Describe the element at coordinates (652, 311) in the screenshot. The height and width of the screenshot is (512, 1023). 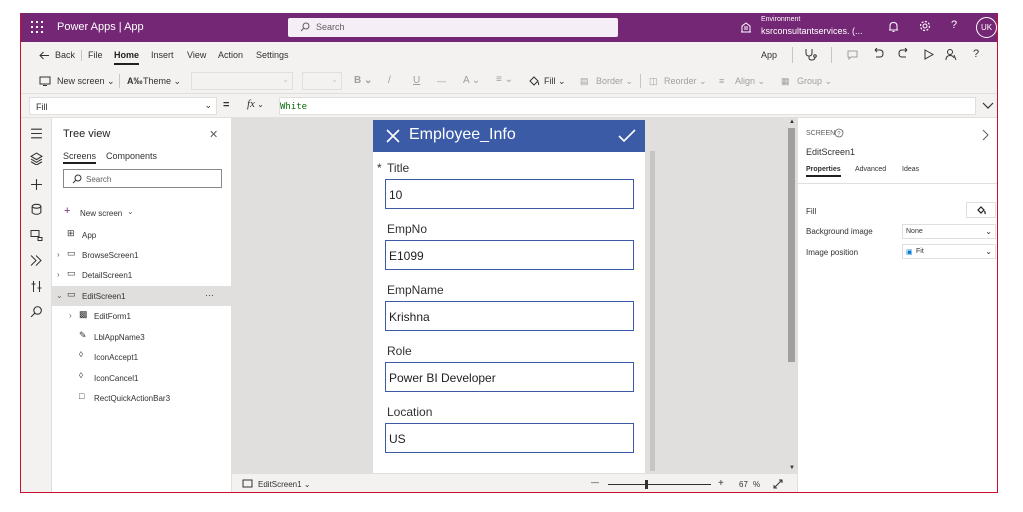
I see `form-scrollbar` at that location.